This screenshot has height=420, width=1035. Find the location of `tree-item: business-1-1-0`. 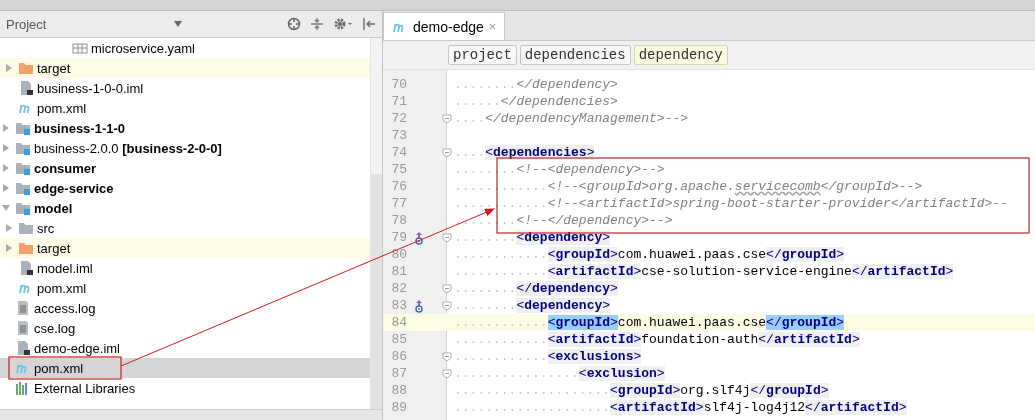

tree-item: business-1-1-0 is located at coordinates (185, 128).